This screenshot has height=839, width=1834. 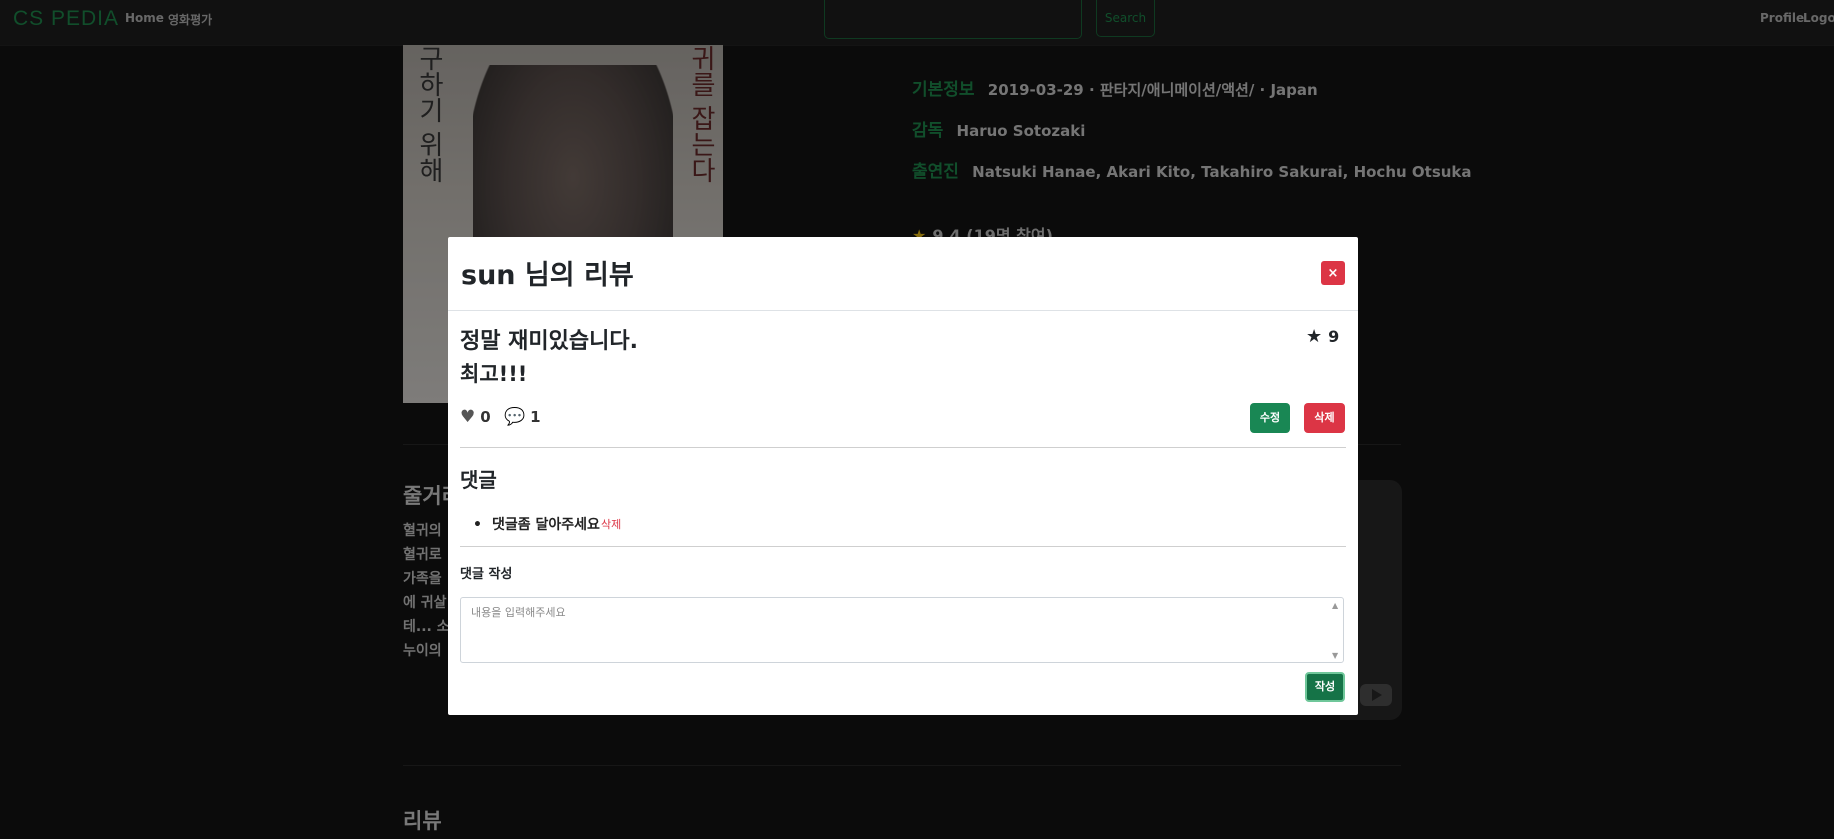 I want to click on review-title: 정말 재미있습니다., so click(x=549, y=341).